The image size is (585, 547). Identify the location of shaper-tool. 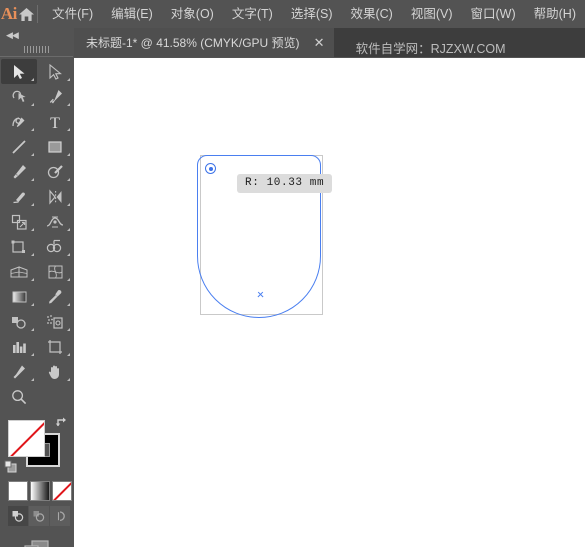
(55, 171).